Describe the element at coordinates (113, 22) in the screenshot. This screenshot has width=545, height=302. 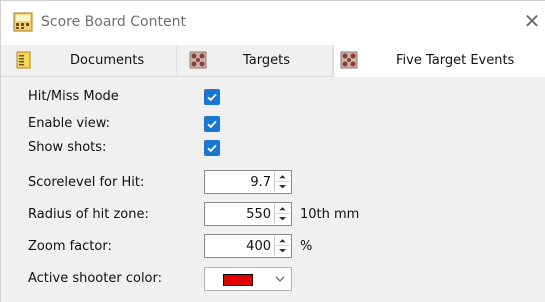
I see `window-title: Score Board Content` at that location.